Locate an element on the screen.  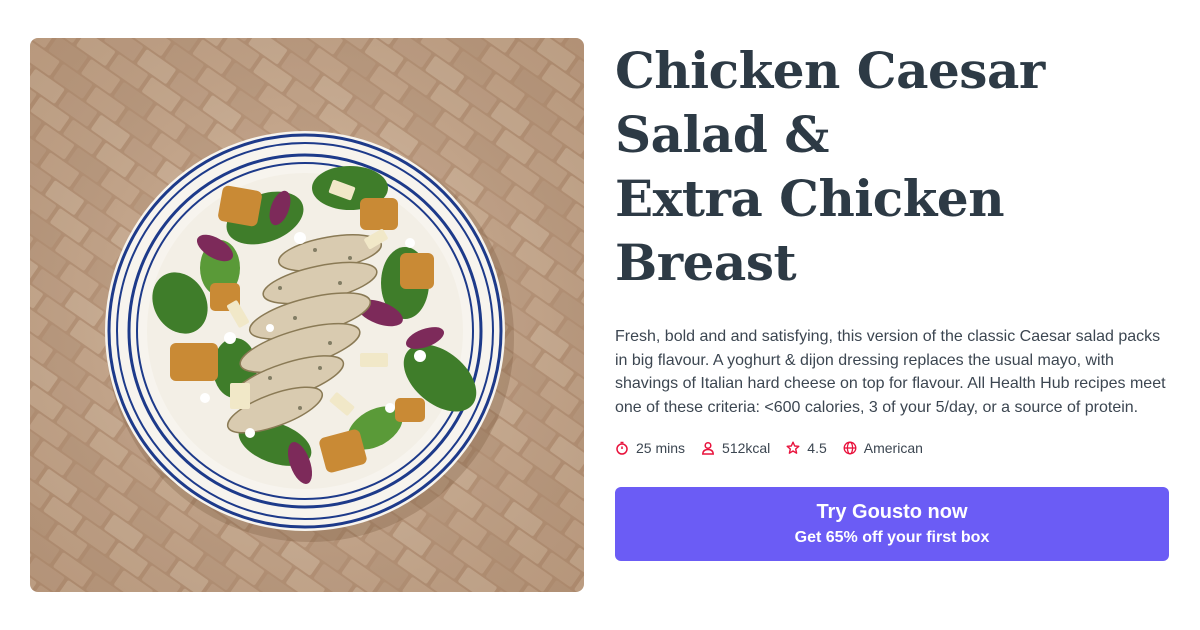
meta-time: 25 mins is located at coordinates (650, 448).